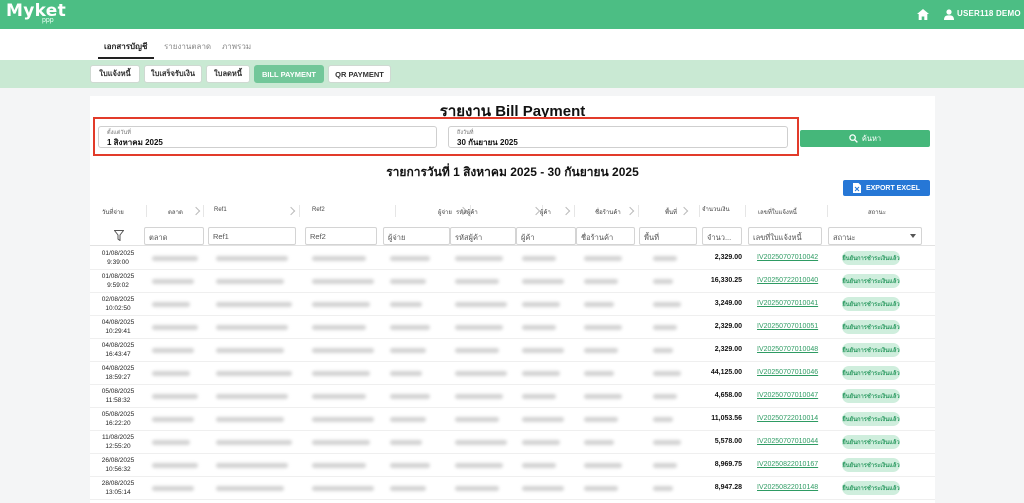 The width and height of the screenshot is (1024, 503). Describe the element at coordinates (118, 460) in the screenshot. I see `payment-date: 26/08/2025` at that location.